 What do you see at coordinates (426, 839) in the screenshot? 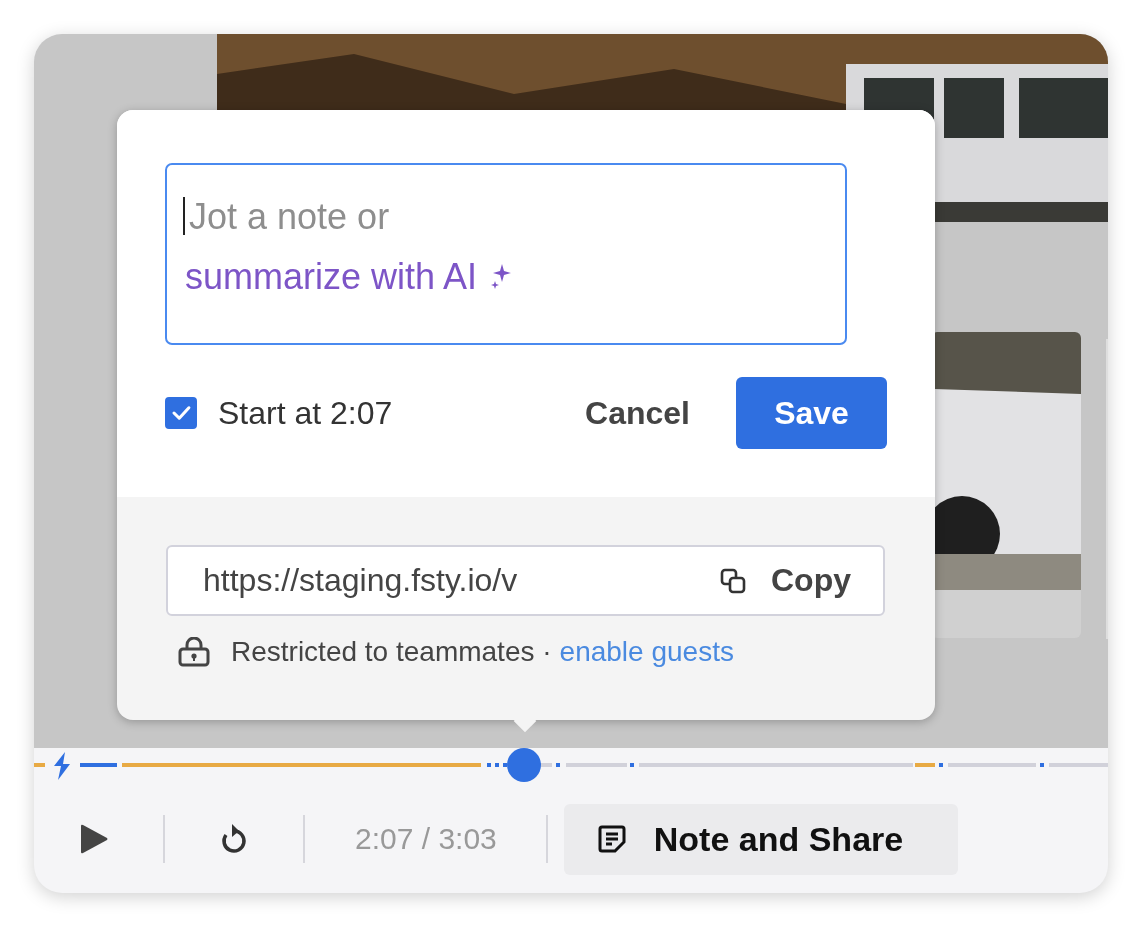
I see `playback-time: 2:07 / 3:03` at bounding box center [426, 839].